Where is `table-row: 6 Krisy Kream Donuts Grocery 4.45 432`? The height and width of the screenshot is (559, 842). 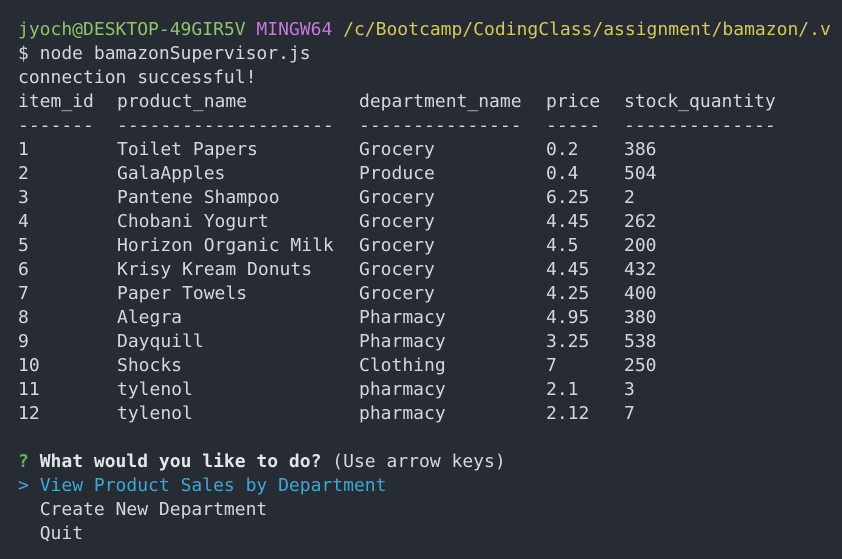
table-row: 6 Krisy Kream Donuts Grocery 4.45 432 is located at coordinates (430, 270).